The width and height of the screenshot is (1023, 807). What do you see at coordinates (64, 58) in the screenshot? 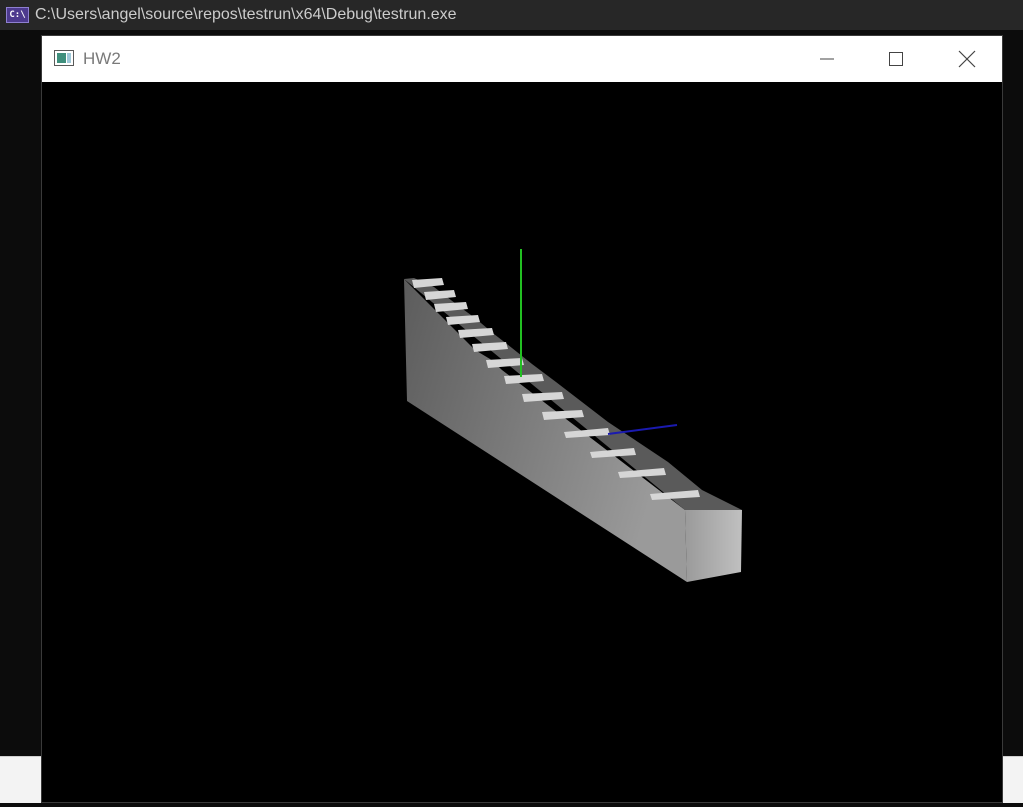
I see `app-icon` at bounding box center [64, 58].